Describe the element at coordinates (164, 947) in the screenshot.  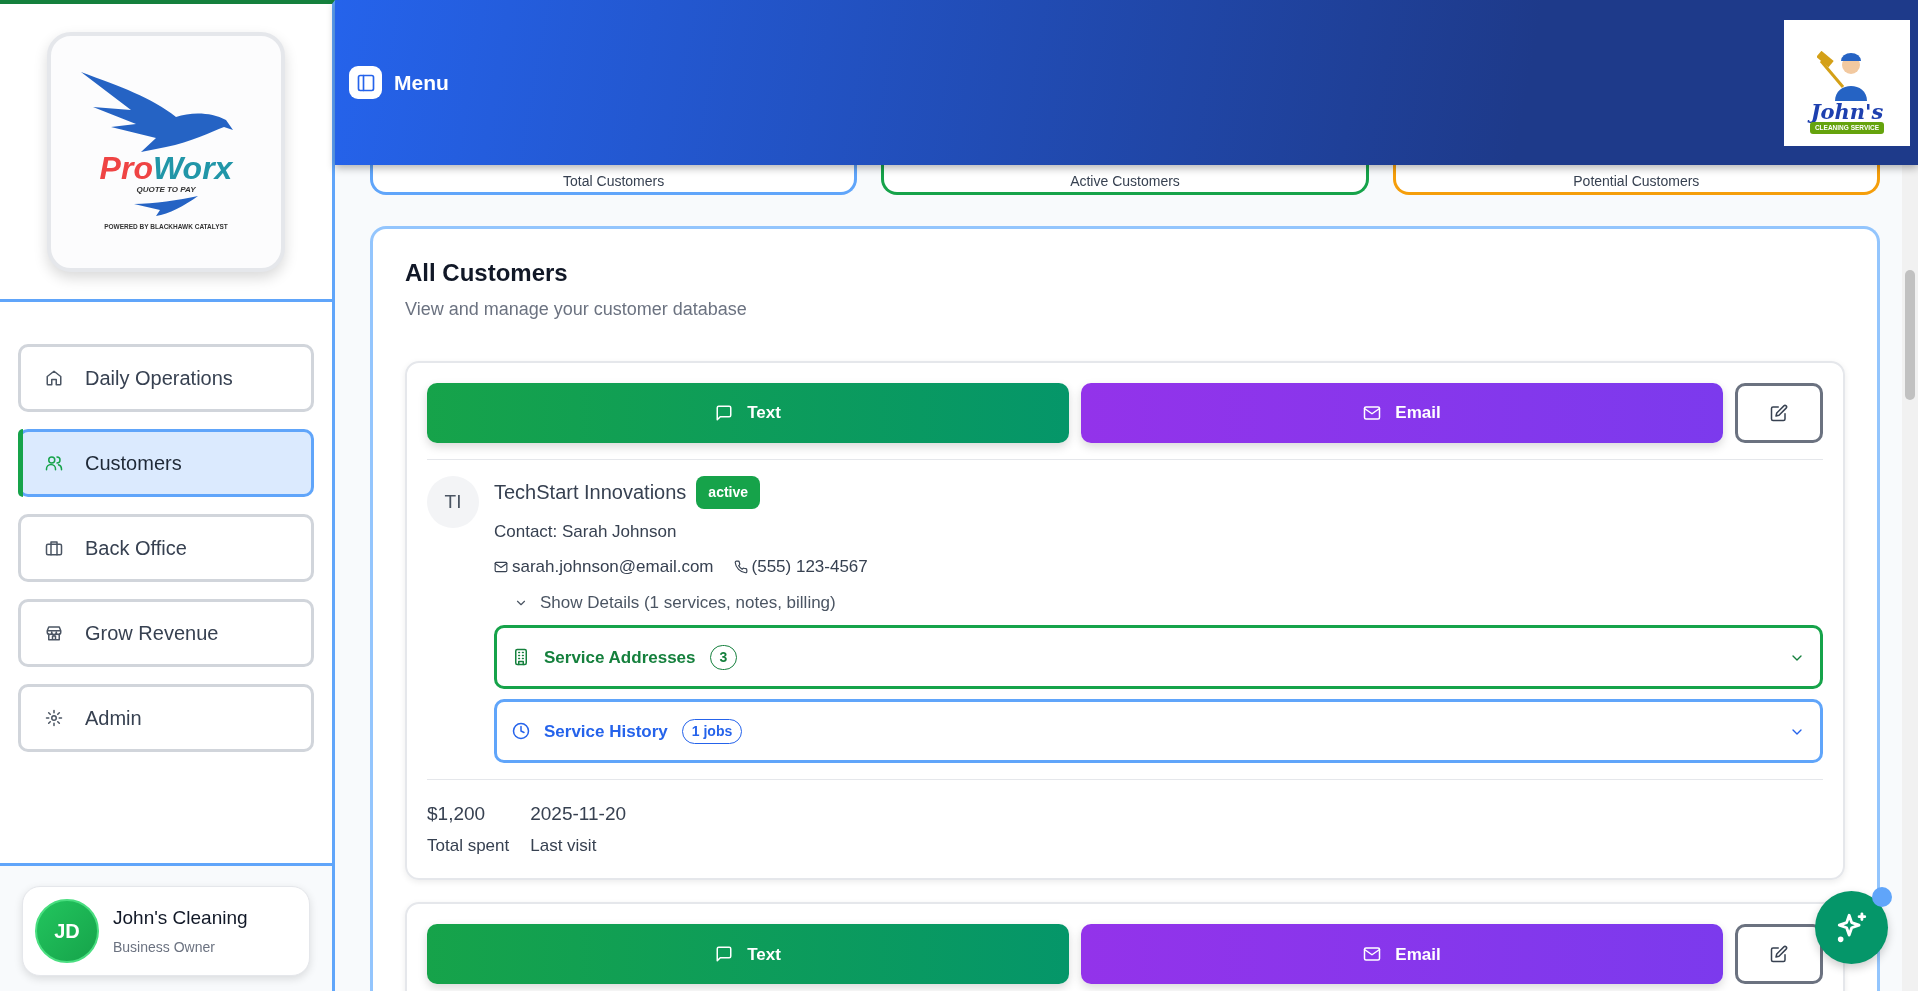
I see `user-role: Business Owner` at that location.